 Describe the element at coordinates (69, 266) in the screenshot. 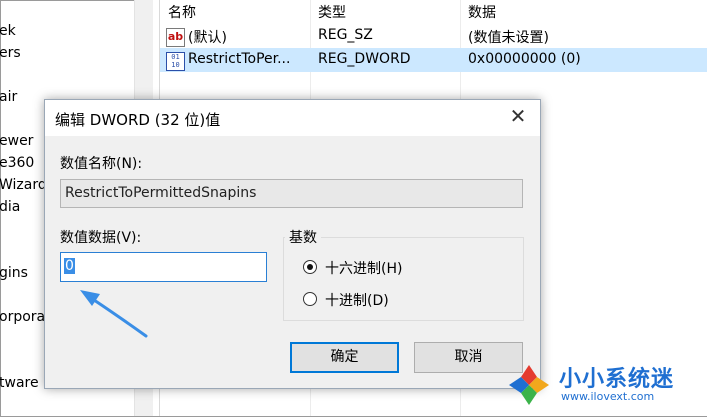

I see `value-data-text: 0` at that location.